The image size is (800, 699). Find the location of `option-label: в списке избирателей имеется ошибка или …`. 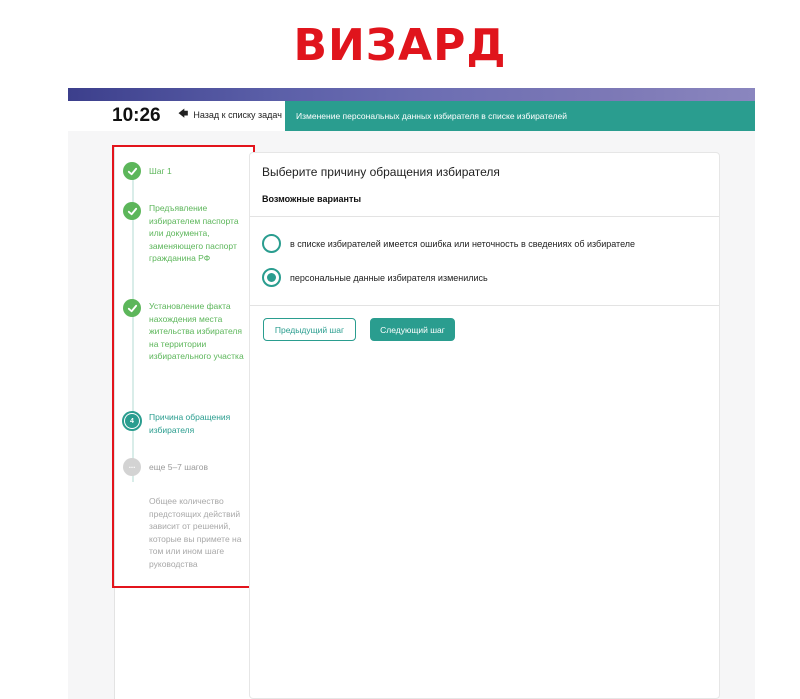

option-label: в списке избирателей имеется ошибка или … is located at coordinates (463, 243).